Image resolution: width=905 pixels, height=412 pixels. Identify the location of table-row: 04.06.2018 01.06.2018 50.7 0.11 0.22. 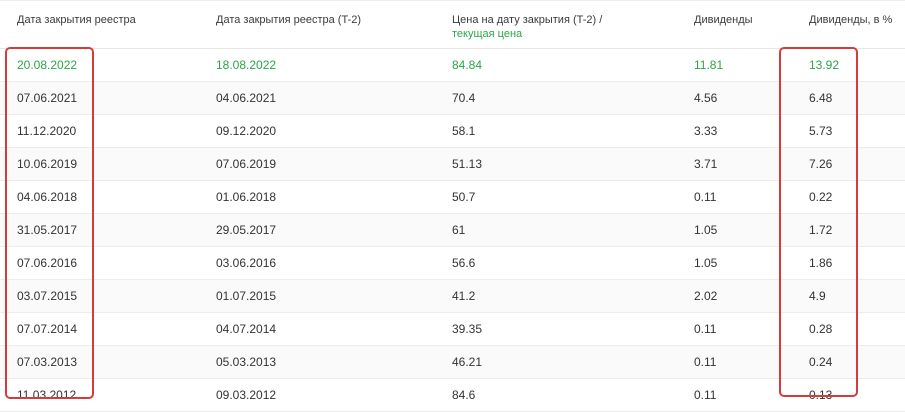
(452, 197).